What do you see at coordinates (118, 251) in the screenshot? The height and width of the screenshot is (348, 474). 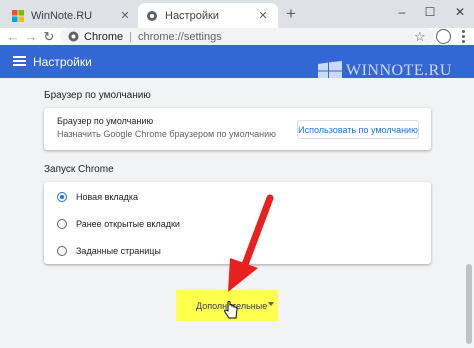 I see `radio-label: Заданные страницы` at bounding box center [118, 251].